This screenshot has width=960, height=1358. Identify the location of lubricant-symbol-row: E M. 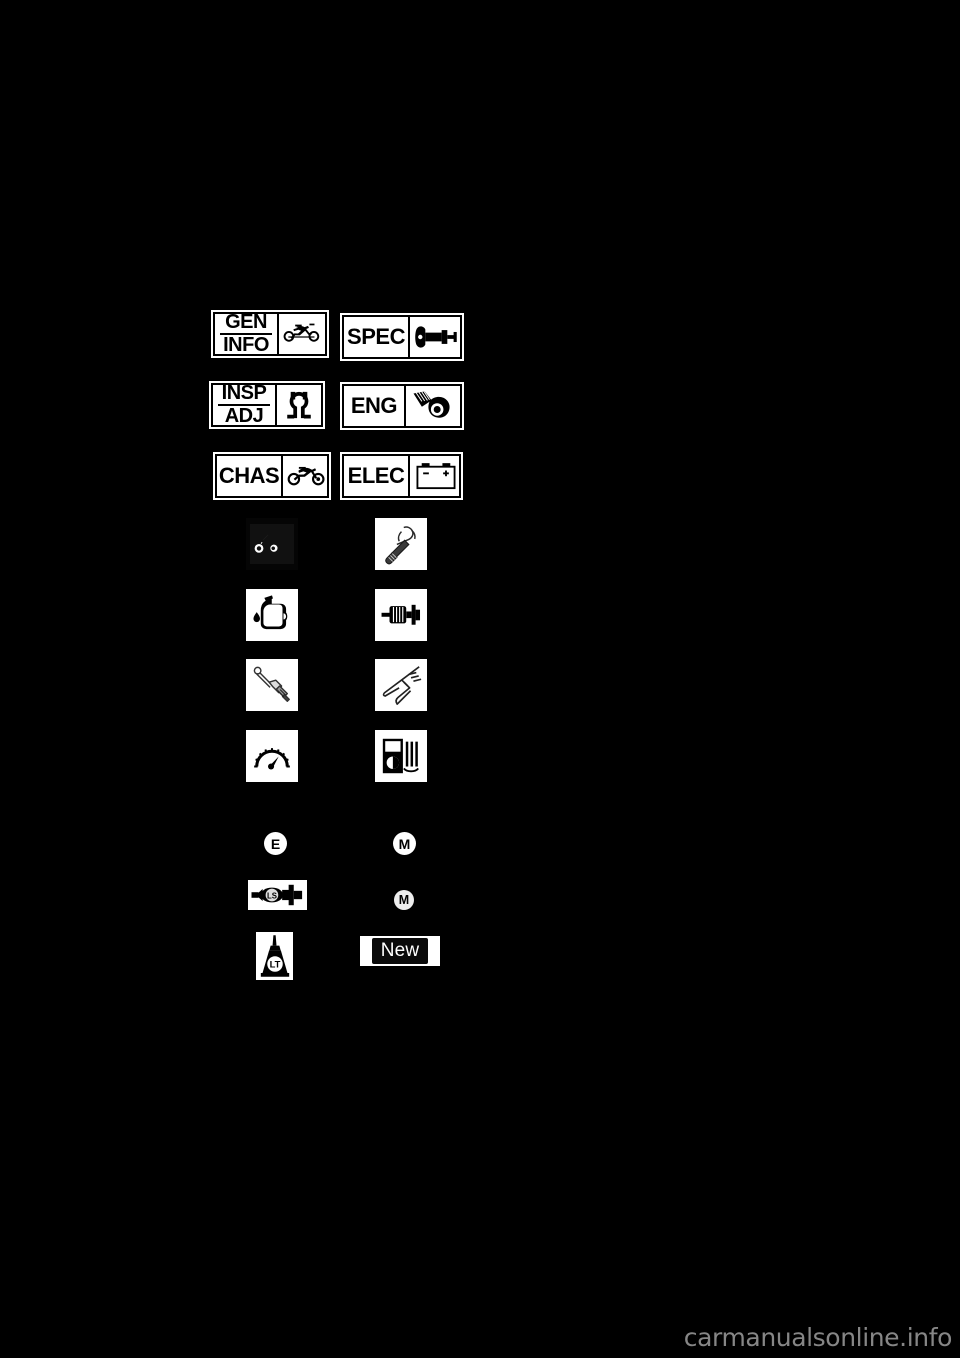
(356, 854).